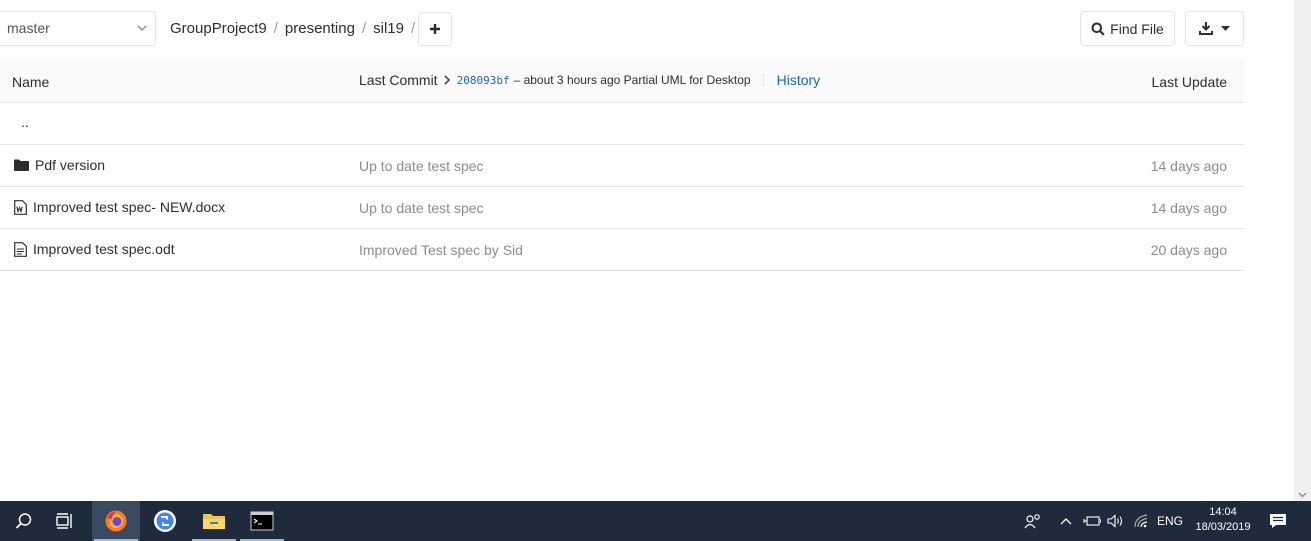  I want to click on chevron-up-icon, so click(1066, 521).